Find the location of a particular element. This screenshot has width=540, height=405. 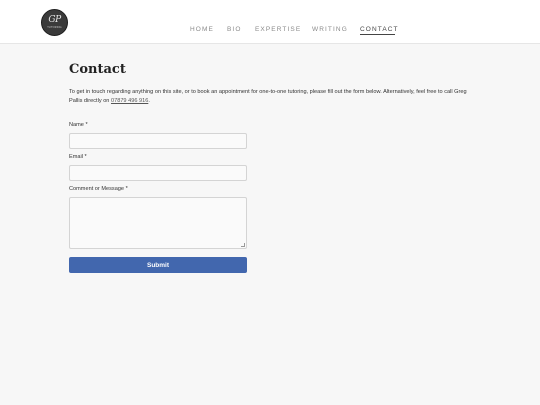

nav-item-writing: WRITING is located at coordinates (330, 30).